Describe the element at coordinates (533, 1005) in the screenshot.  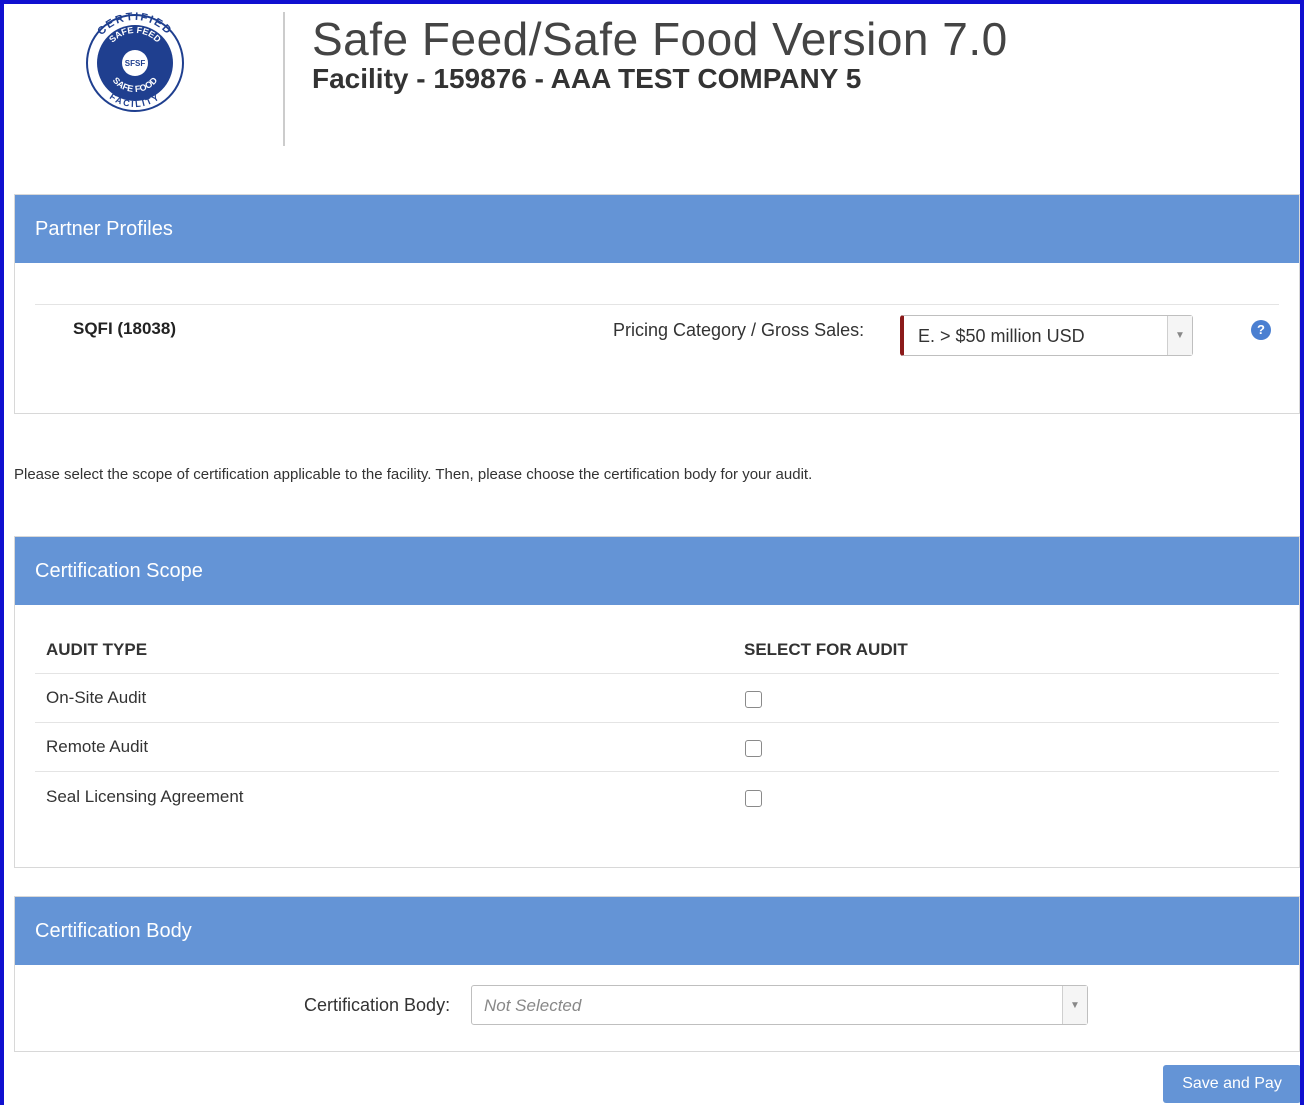
I see `certification-body-value: Not Selected` at that location.